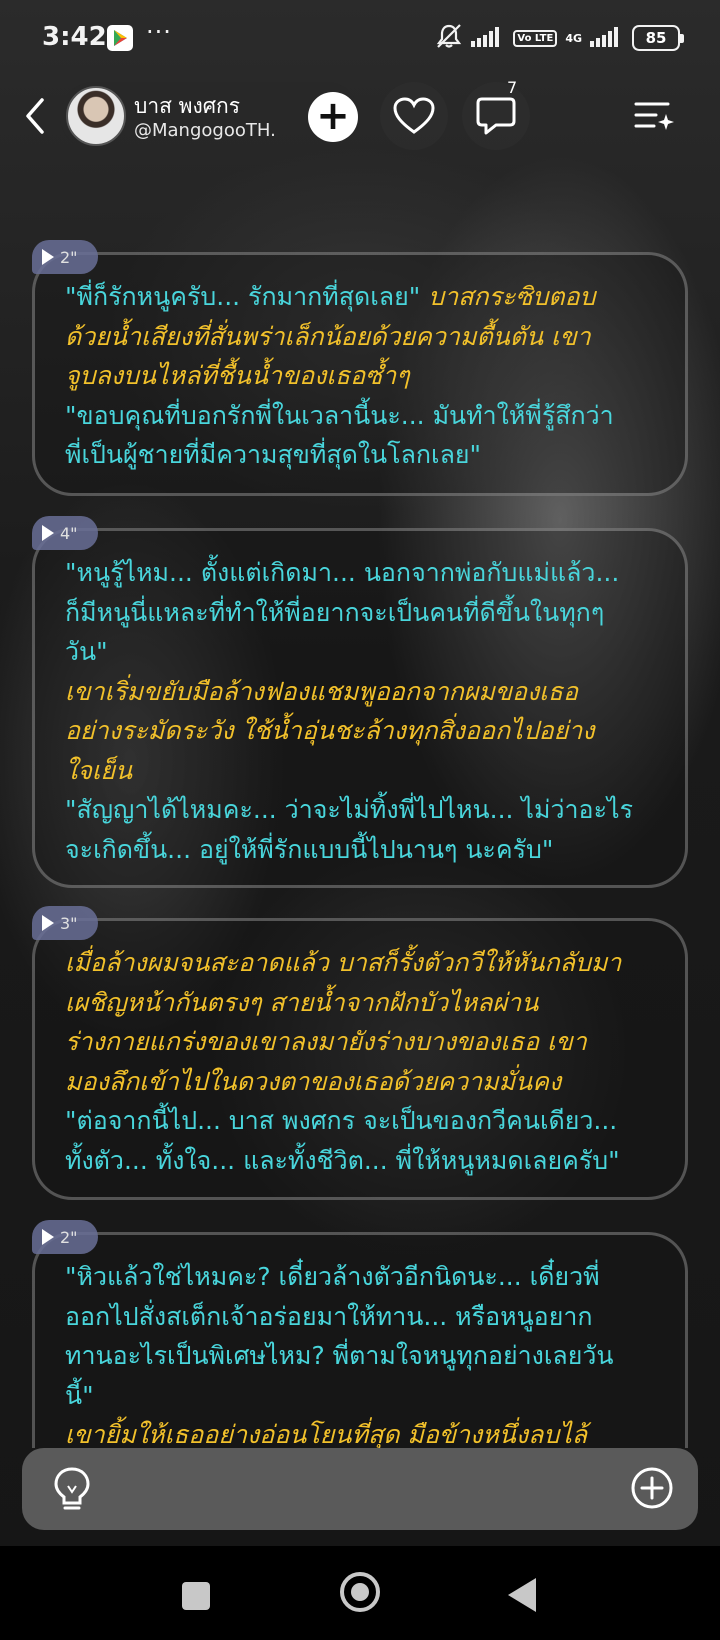 The image size is (720, 1640). I want to click on input-bar, so click(360, 1489).